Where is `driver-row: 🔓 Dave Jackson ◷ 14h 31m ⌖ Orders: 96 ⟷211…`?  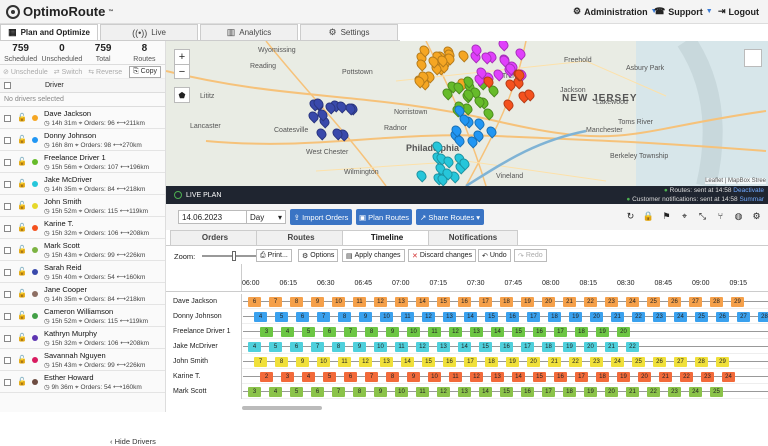 driver-row: 🔓 Dave Jackson ◷ 14h 31m ⌖ Orders: 96 ⟷211… is located at coordinates (82, 118).